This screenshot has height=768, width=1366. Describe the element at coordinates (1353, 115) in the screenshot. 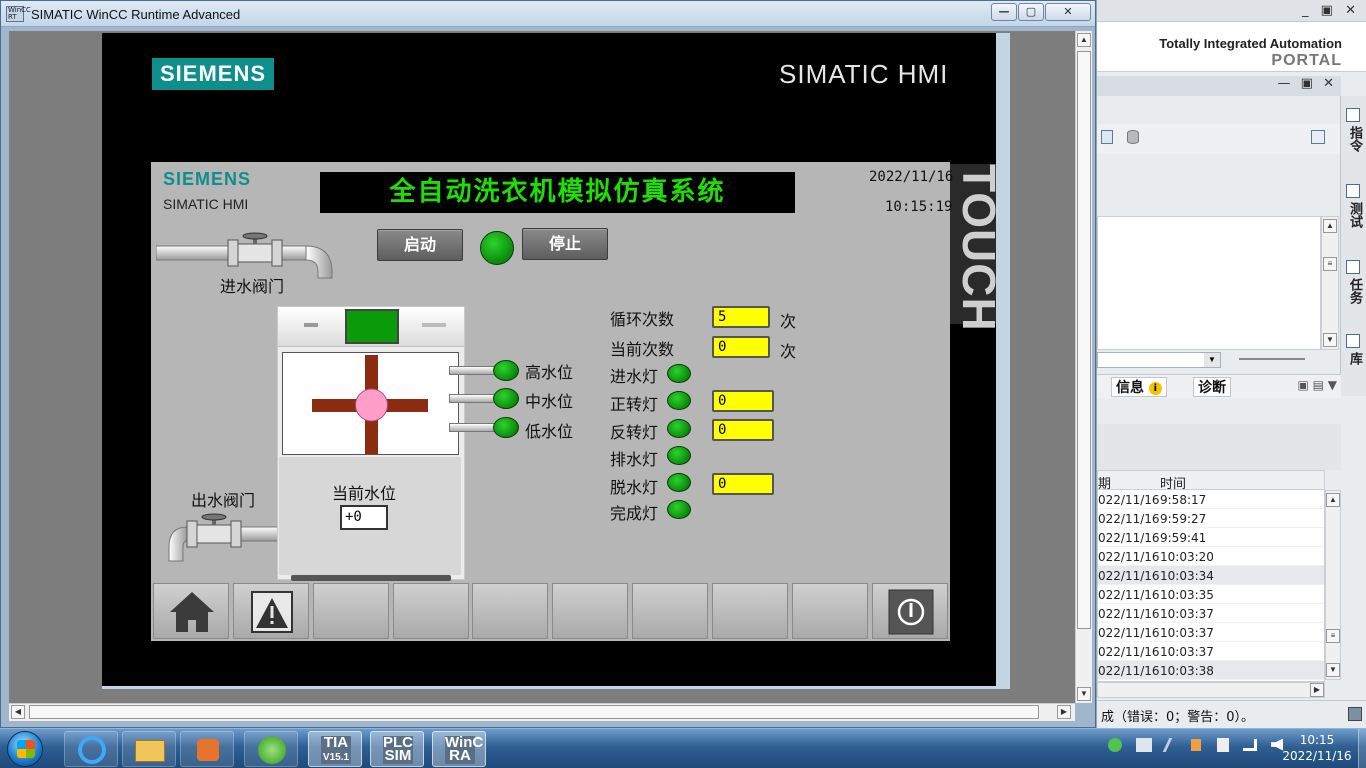

I see `instructions-icon` at that location.